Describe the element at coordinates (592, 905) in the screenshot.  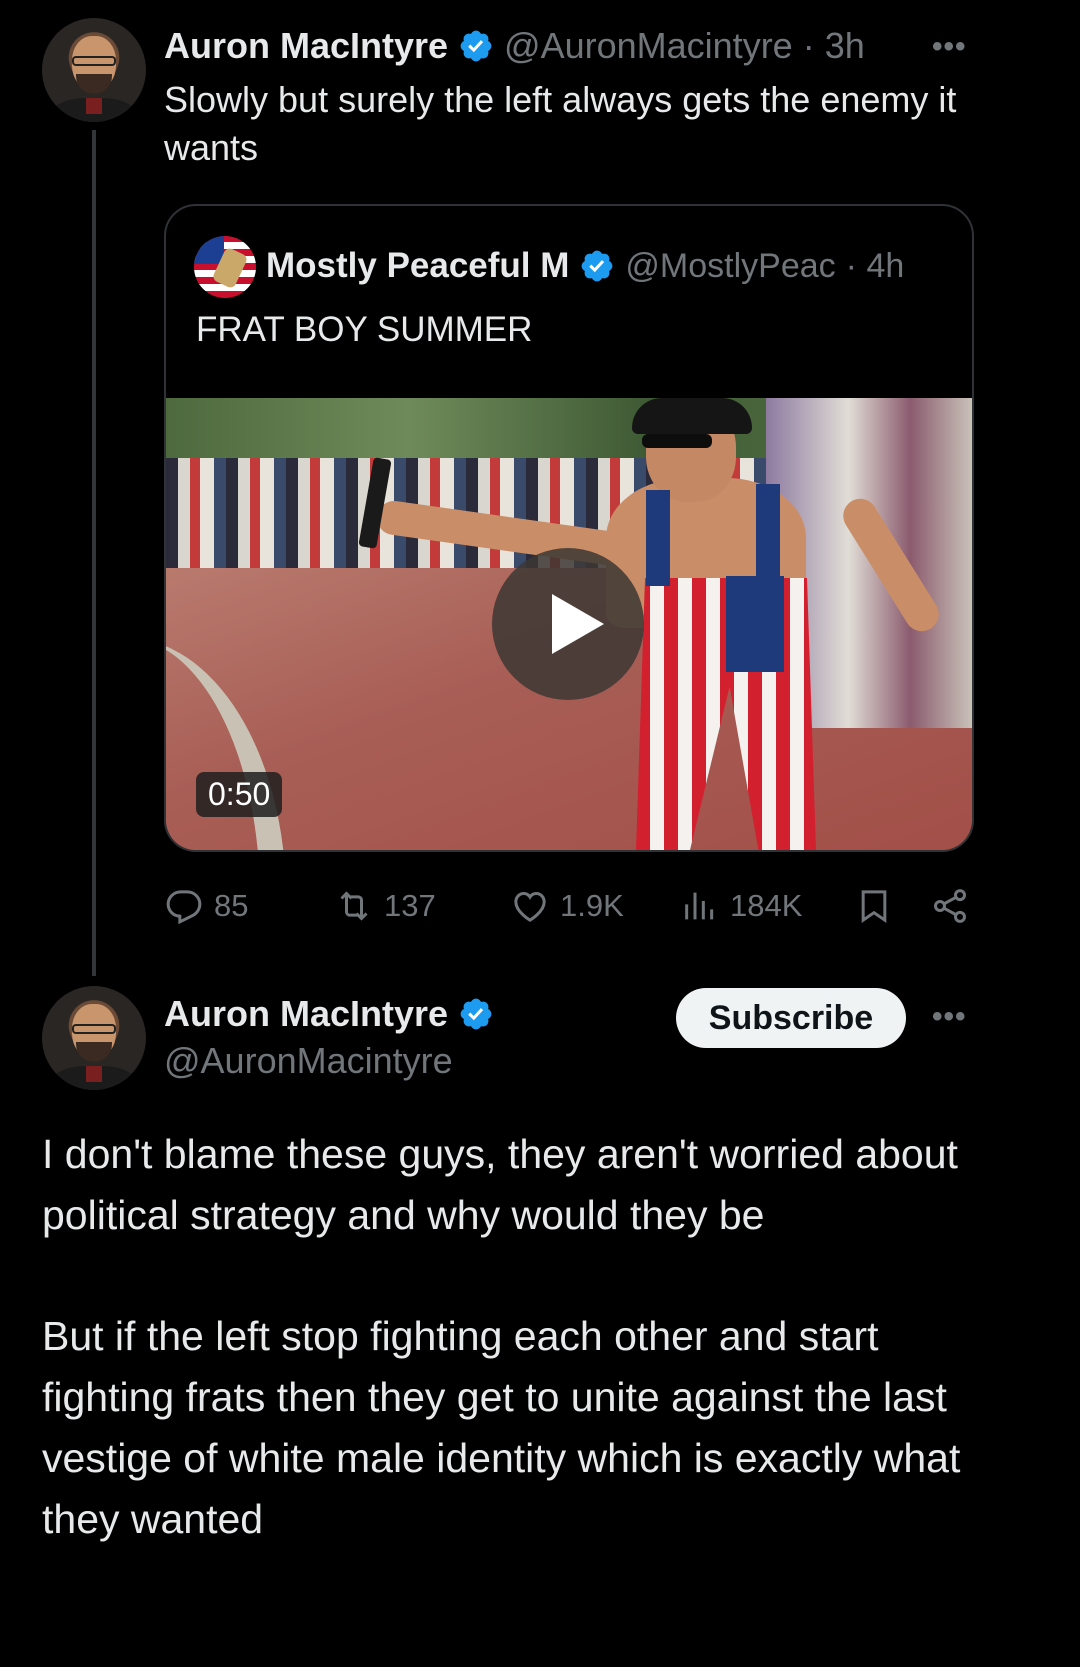
I see `like-count: 1.9K` at that location.